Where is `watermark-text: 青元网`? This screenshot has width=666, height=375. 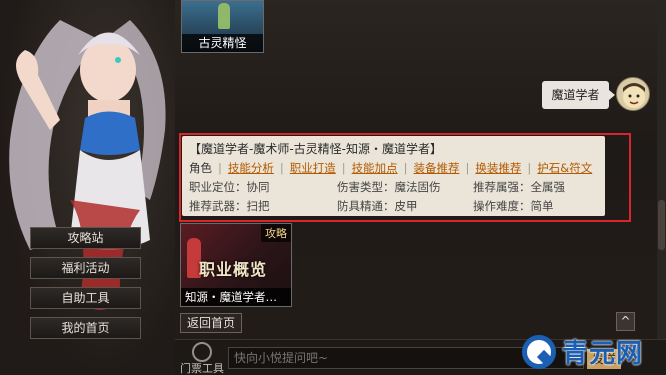
watermark-text: 青元网 is located at coordinates (603, 354).